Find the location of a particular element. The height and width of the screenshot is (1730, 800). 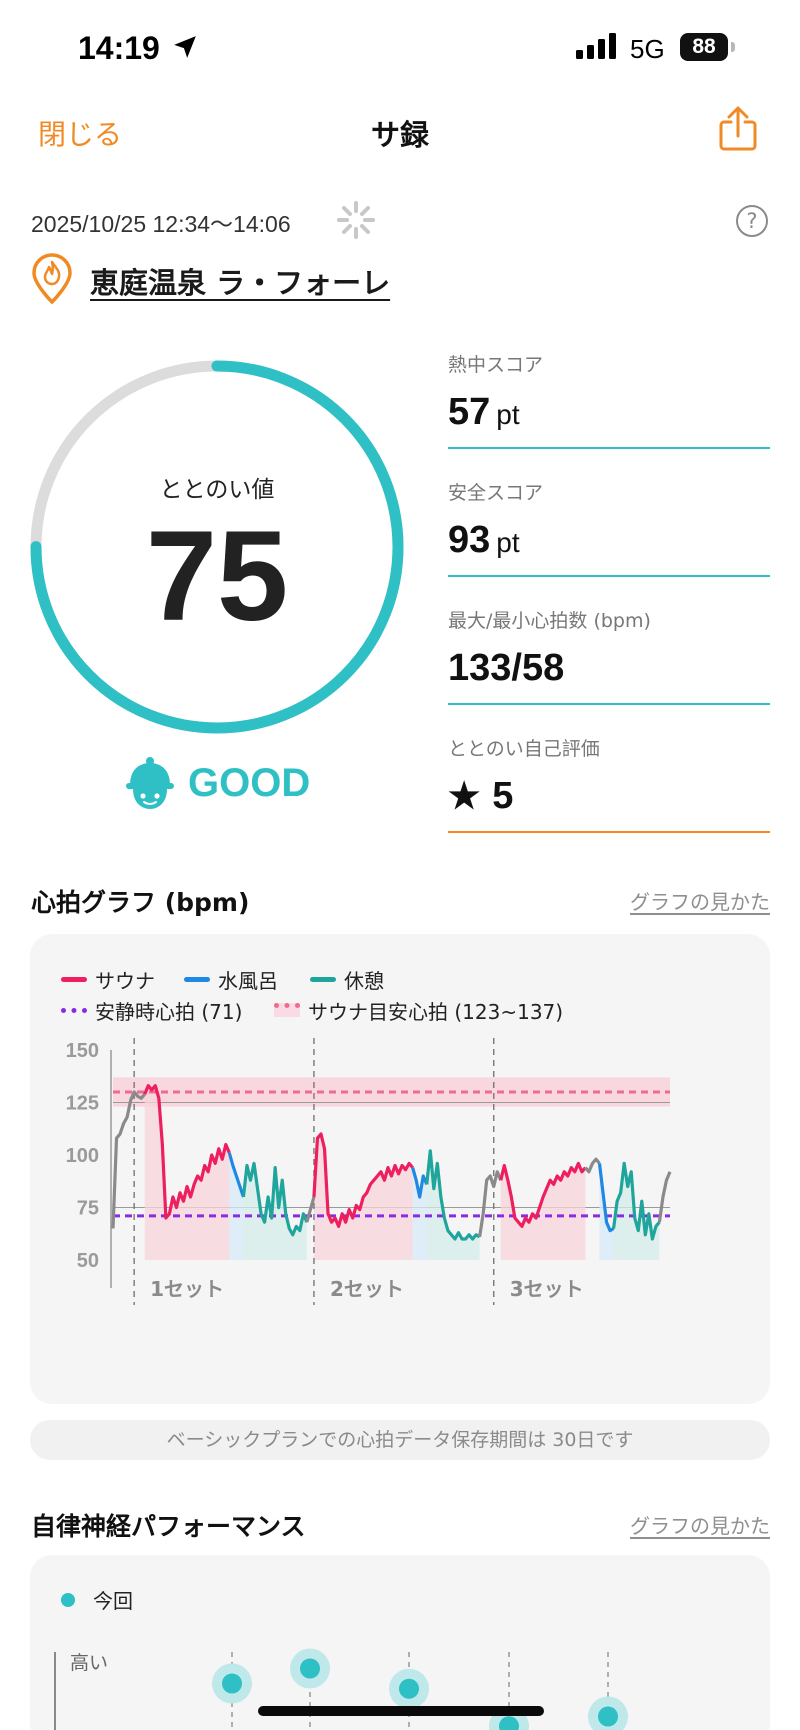

stat-label: 最大/最小心拍数 (bpm) is located at coordinates (549, 621).